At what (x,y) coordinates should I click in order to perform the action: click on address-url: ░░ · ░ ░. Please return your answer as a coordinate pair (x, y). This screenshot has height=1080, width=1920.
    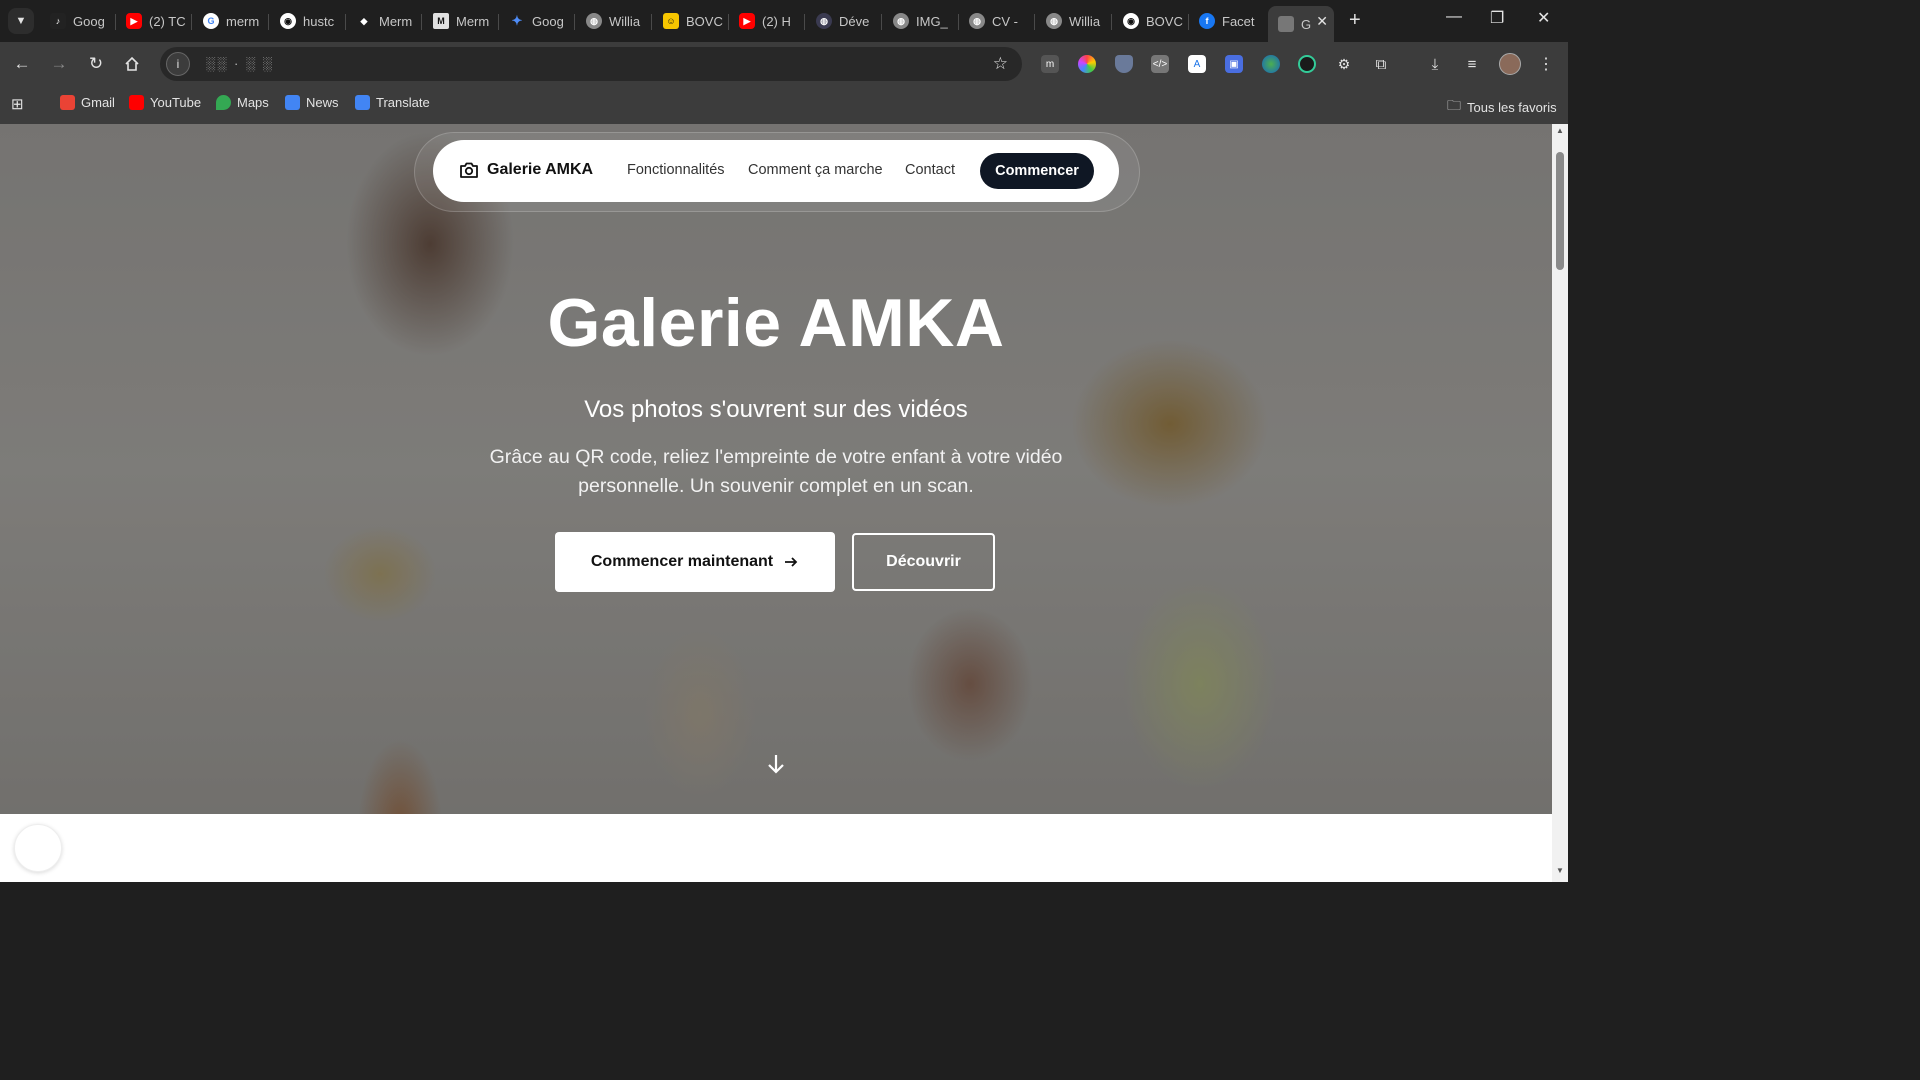
    Looking at the image, I should click on (240, 63).